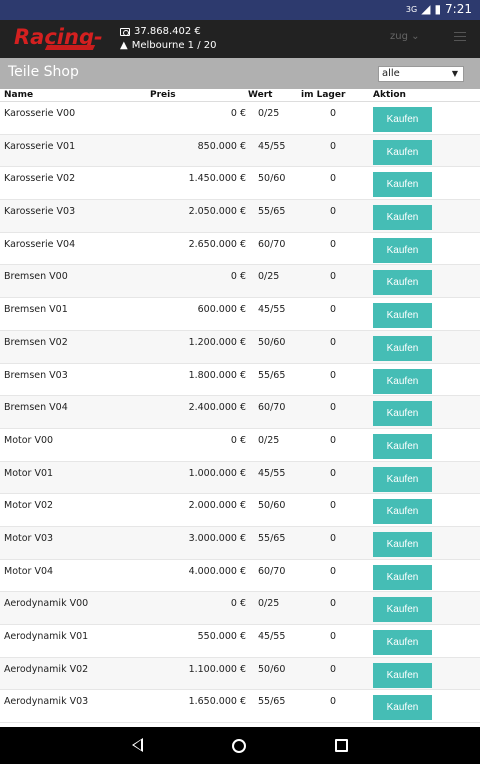  I want to click on table-row: Karosserie V01 850.000 € 45/55 0 Kaufen, so click(240, 151).